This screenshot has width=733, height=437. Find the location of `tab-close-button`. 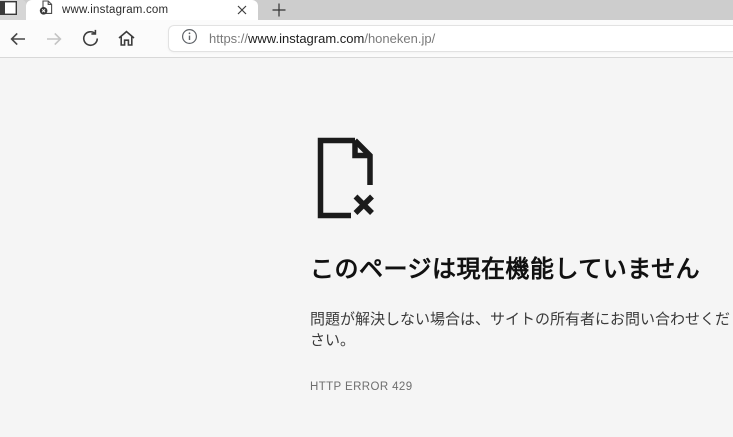

tab-close-button is located at coordinates (242, 10).